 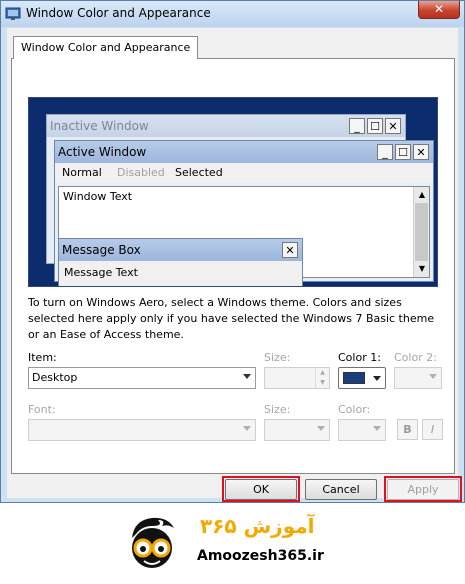 I want to click on scroll-thumb, so click(x=421, y=232).